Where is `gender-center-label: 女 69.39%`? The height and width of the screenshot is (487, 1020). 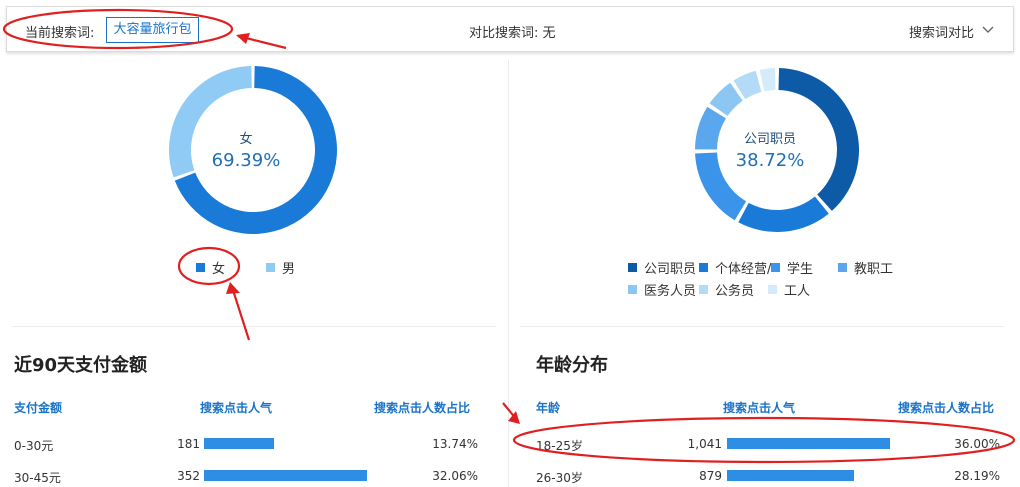
gender-center-label: 女 69.39% is located at coordinates (246, 149).